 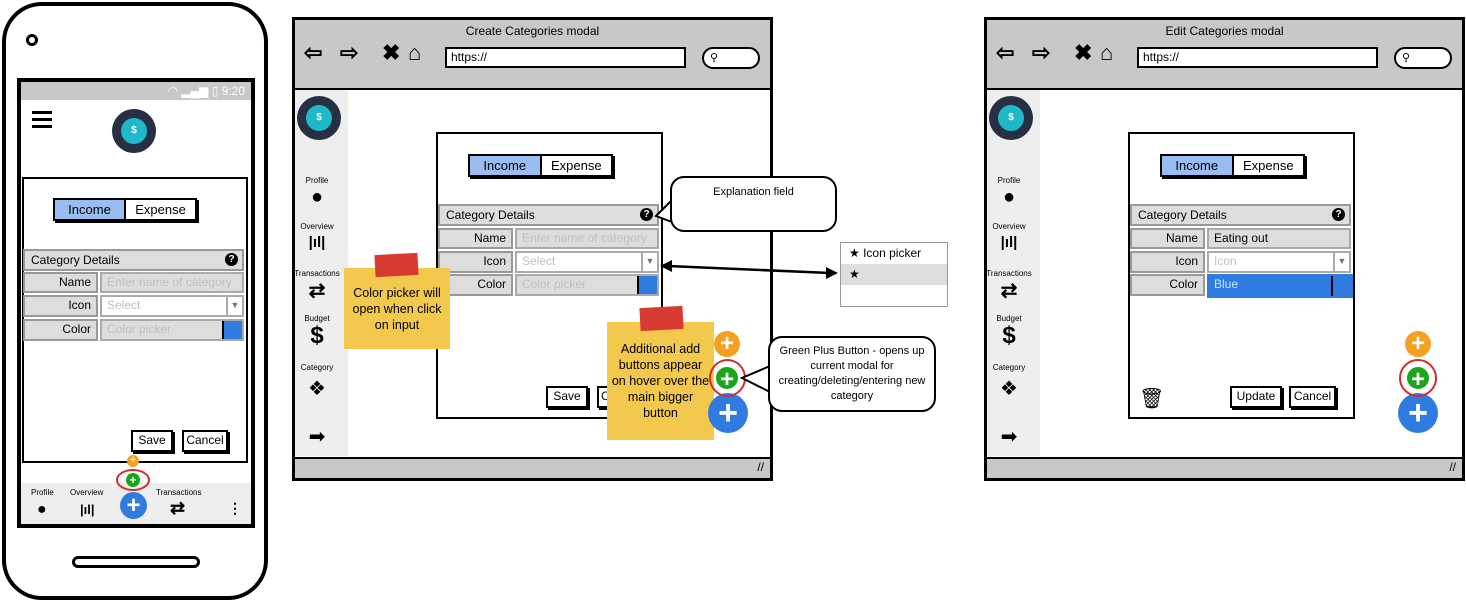 I want to click on highlight-ring, so click(x=1418, y=378).